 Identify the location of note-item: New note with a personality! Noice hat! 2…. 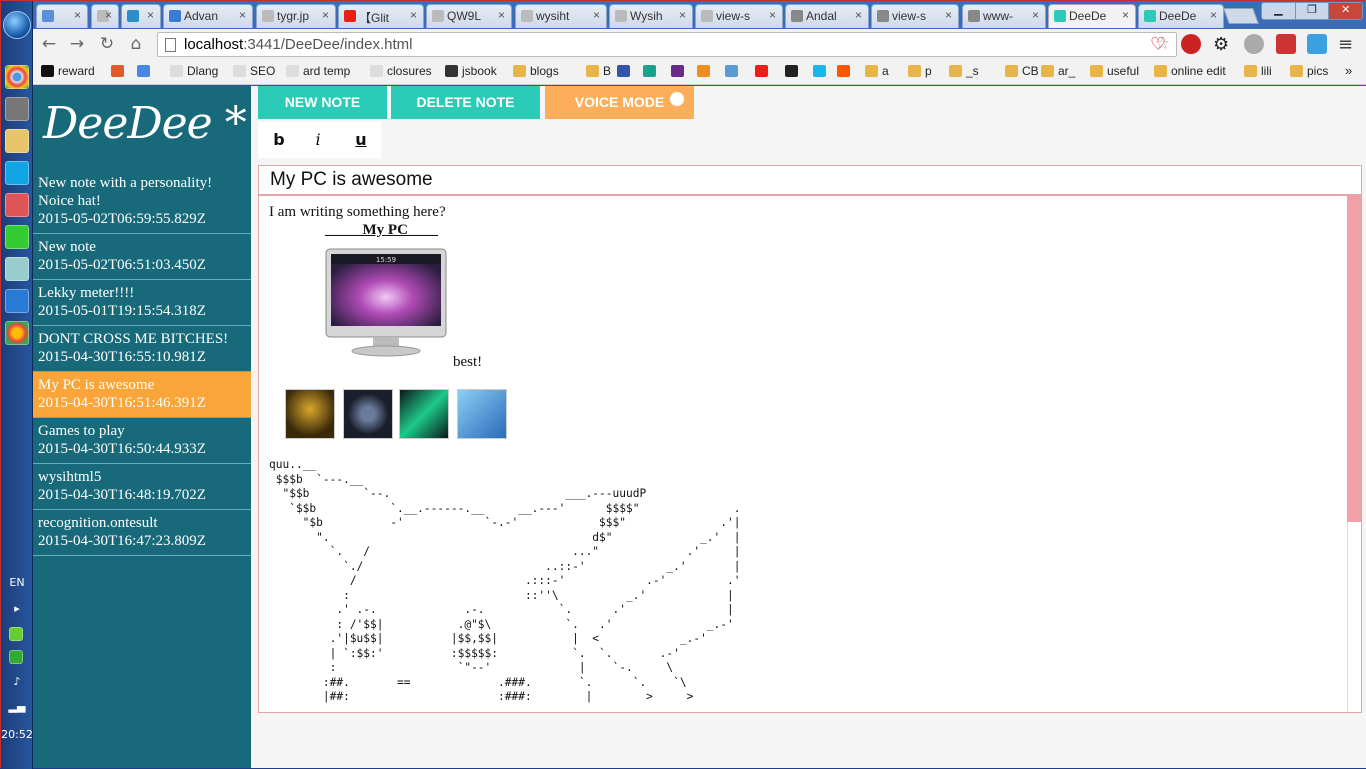
(142, 202).